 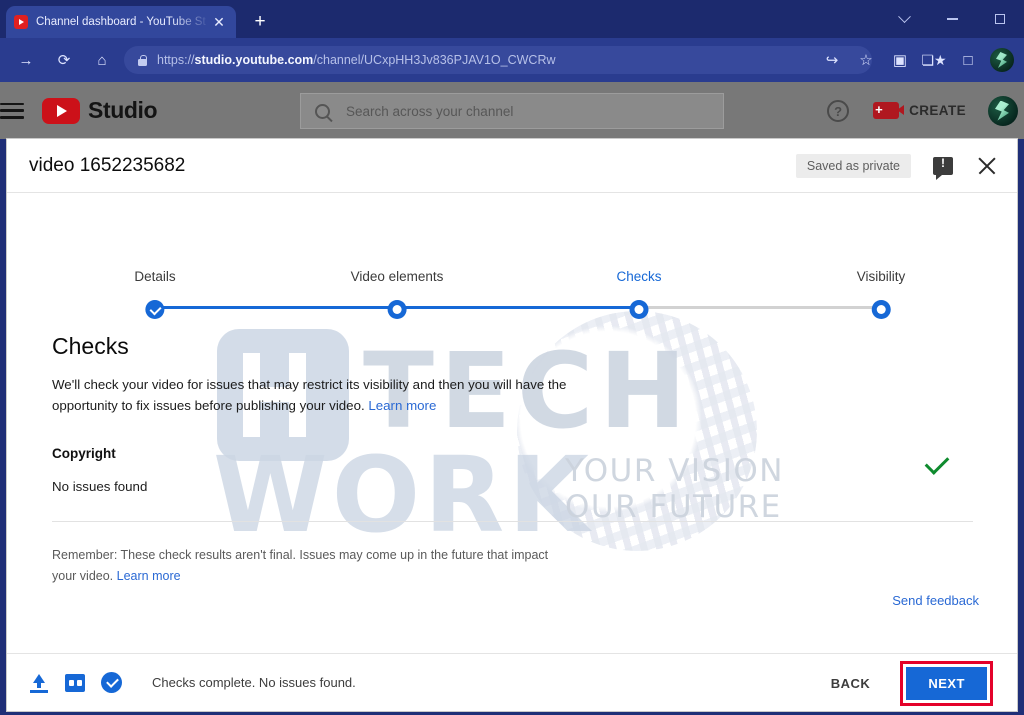 What do you see at coordinates (512, 19) in the screenshot?
I see `browser-titlebar: Channel dashboard - YouTube St ✕ +` at bounding box center [512, 19].